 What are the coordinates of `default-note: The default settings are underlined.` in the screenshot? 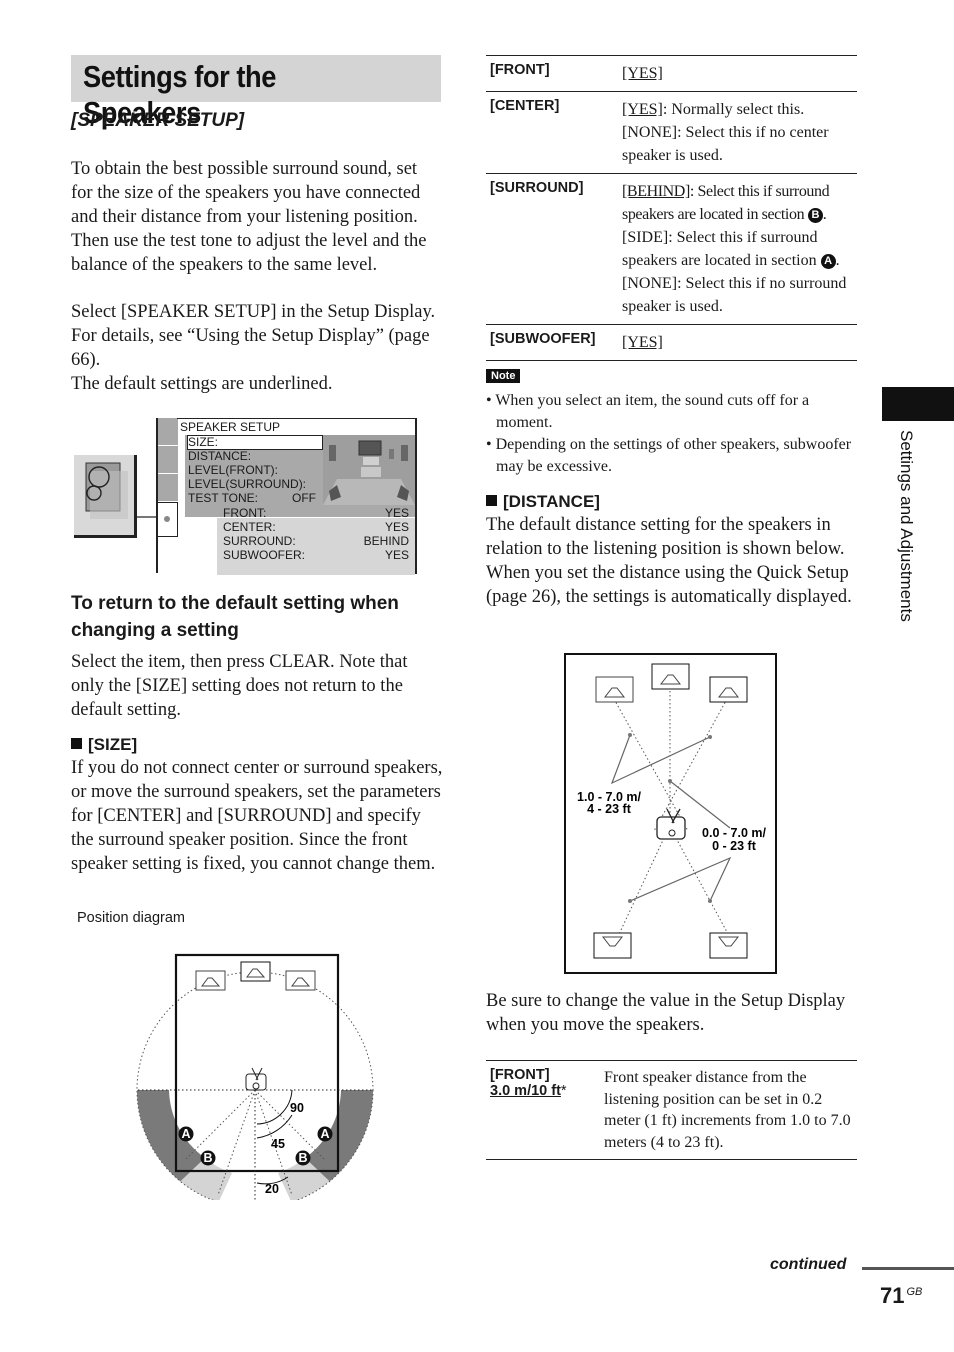 It's located at (202, 384).